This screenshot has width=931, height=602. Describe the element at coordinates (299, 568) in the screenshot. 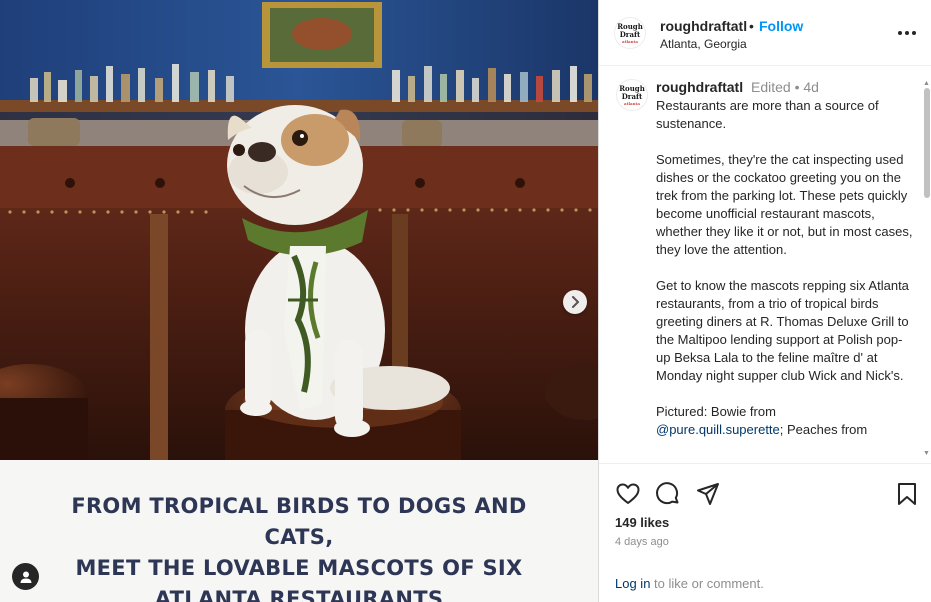

I see `headline-line: MEET THE LOVABLE MASCOTS OF SIX` at that location.